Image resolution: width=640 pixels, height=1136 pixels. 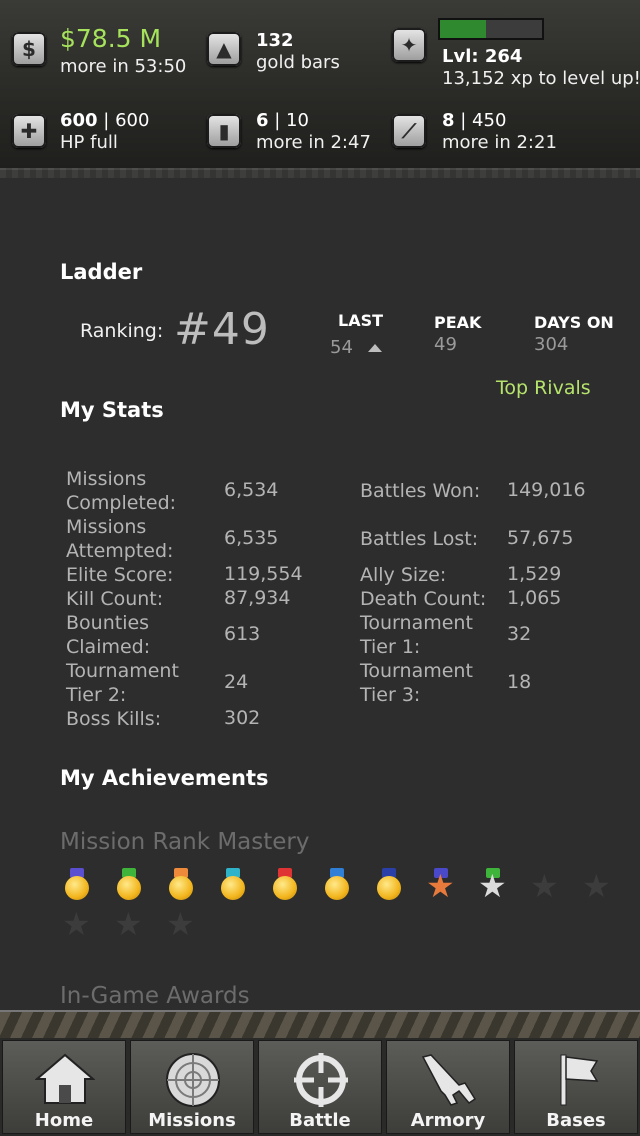 What do you see at coordinates (448, 1087) in the screenshot?
I see `tab-armory: Armory` at bounding box center [448, 1087].